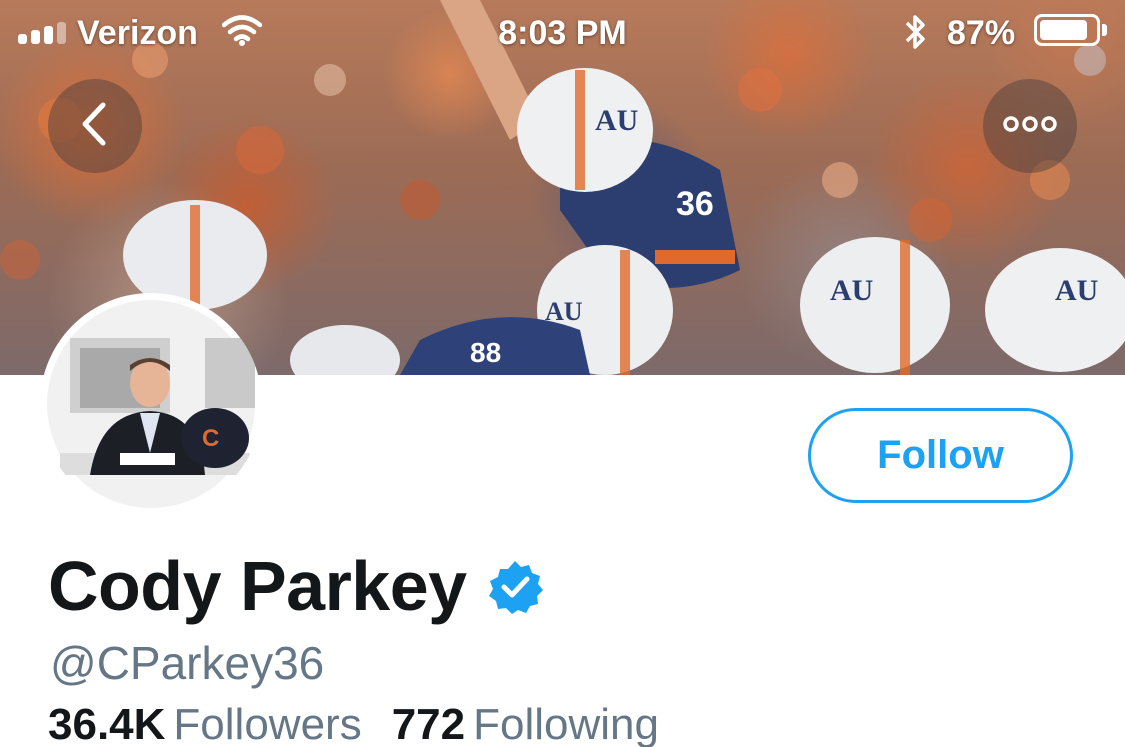 Image resolution: width=1125 pixels, height=747 pixels. I want to click on following-stat: 772 Following, so click(525, 723).